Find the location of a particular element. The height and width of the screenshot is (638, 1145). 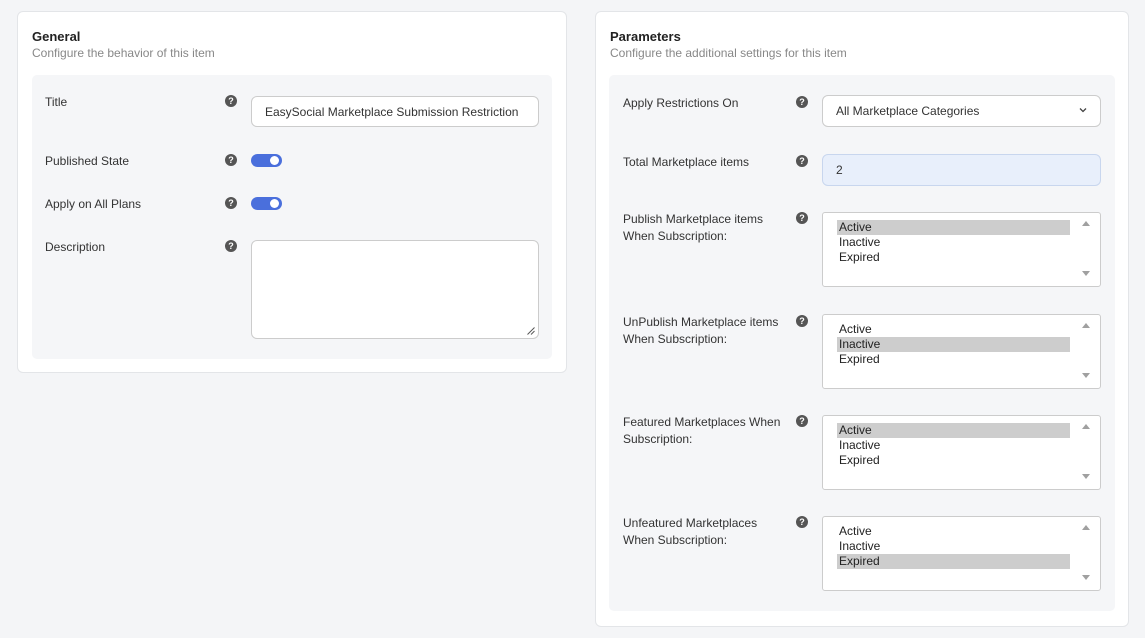

featured-when-label-line1: Featured Marketplaces When is located at coordinates (702, 422).